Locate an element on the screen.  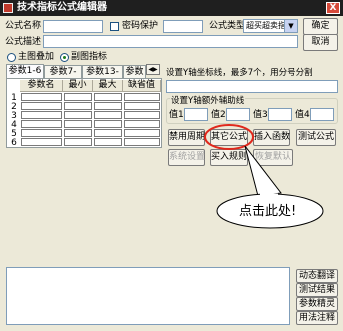
annotation-overlay is located at coordinates (264, 176).